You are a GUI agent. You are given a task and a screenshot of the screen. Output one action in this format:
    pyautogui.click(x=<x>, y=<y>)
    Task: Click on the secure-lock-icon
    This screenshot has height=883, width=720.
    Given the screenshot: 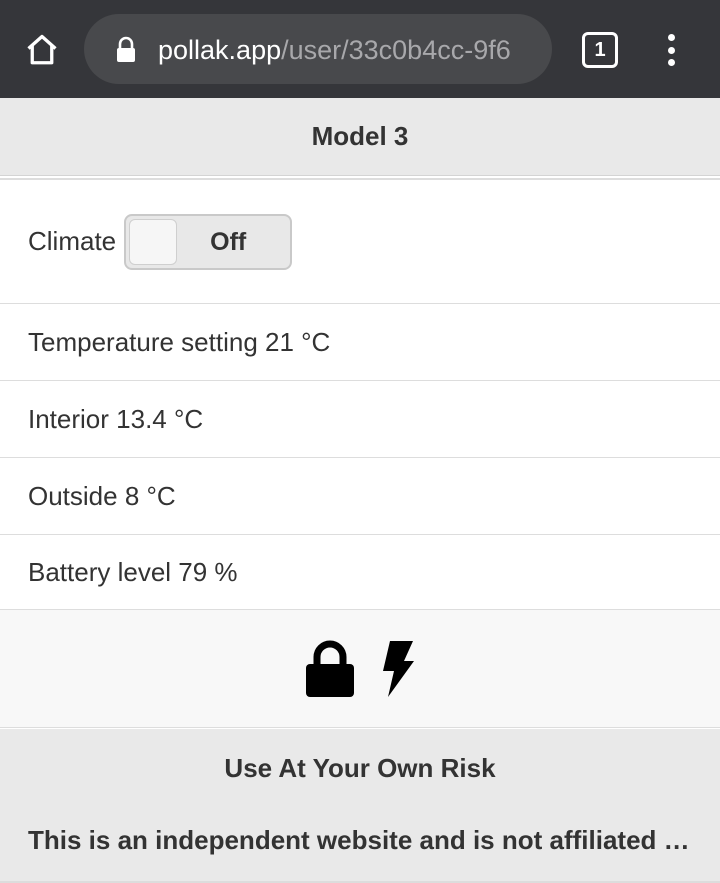 What is the action you would take?
    pyautogui.click(x=126, y=49)
    